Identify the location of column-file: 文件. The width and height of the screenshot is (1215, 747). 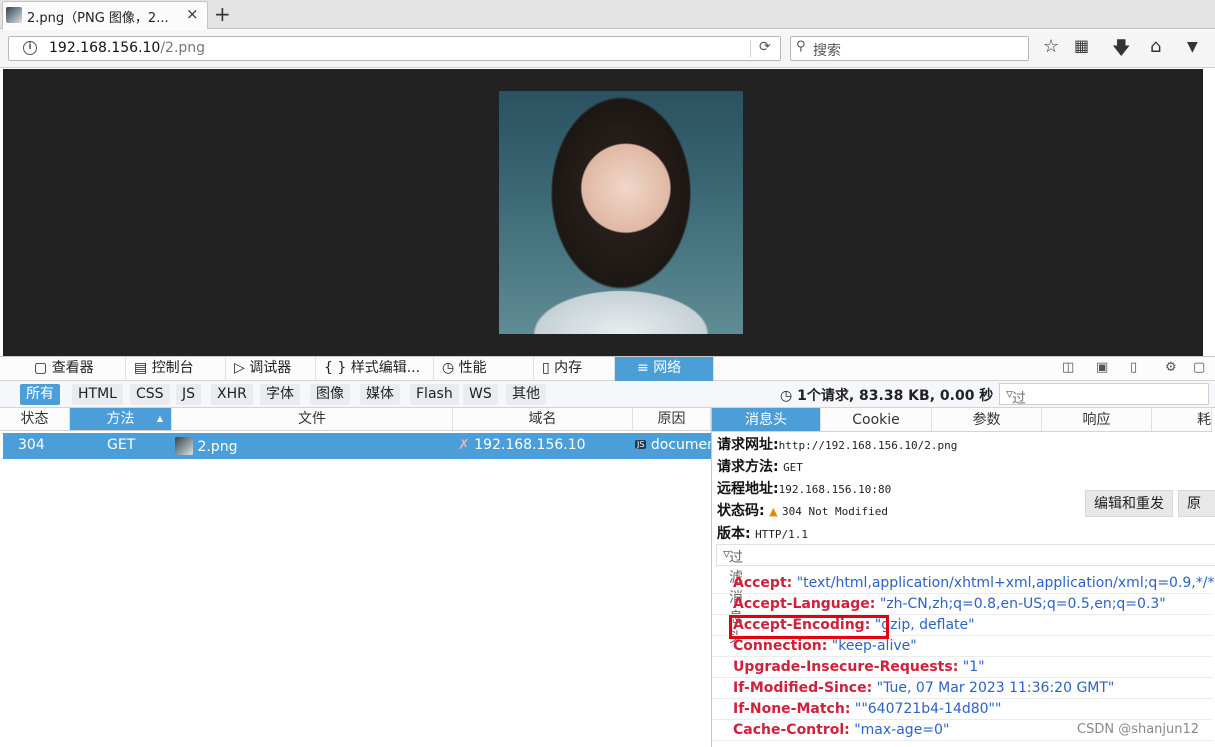
(312, 419).